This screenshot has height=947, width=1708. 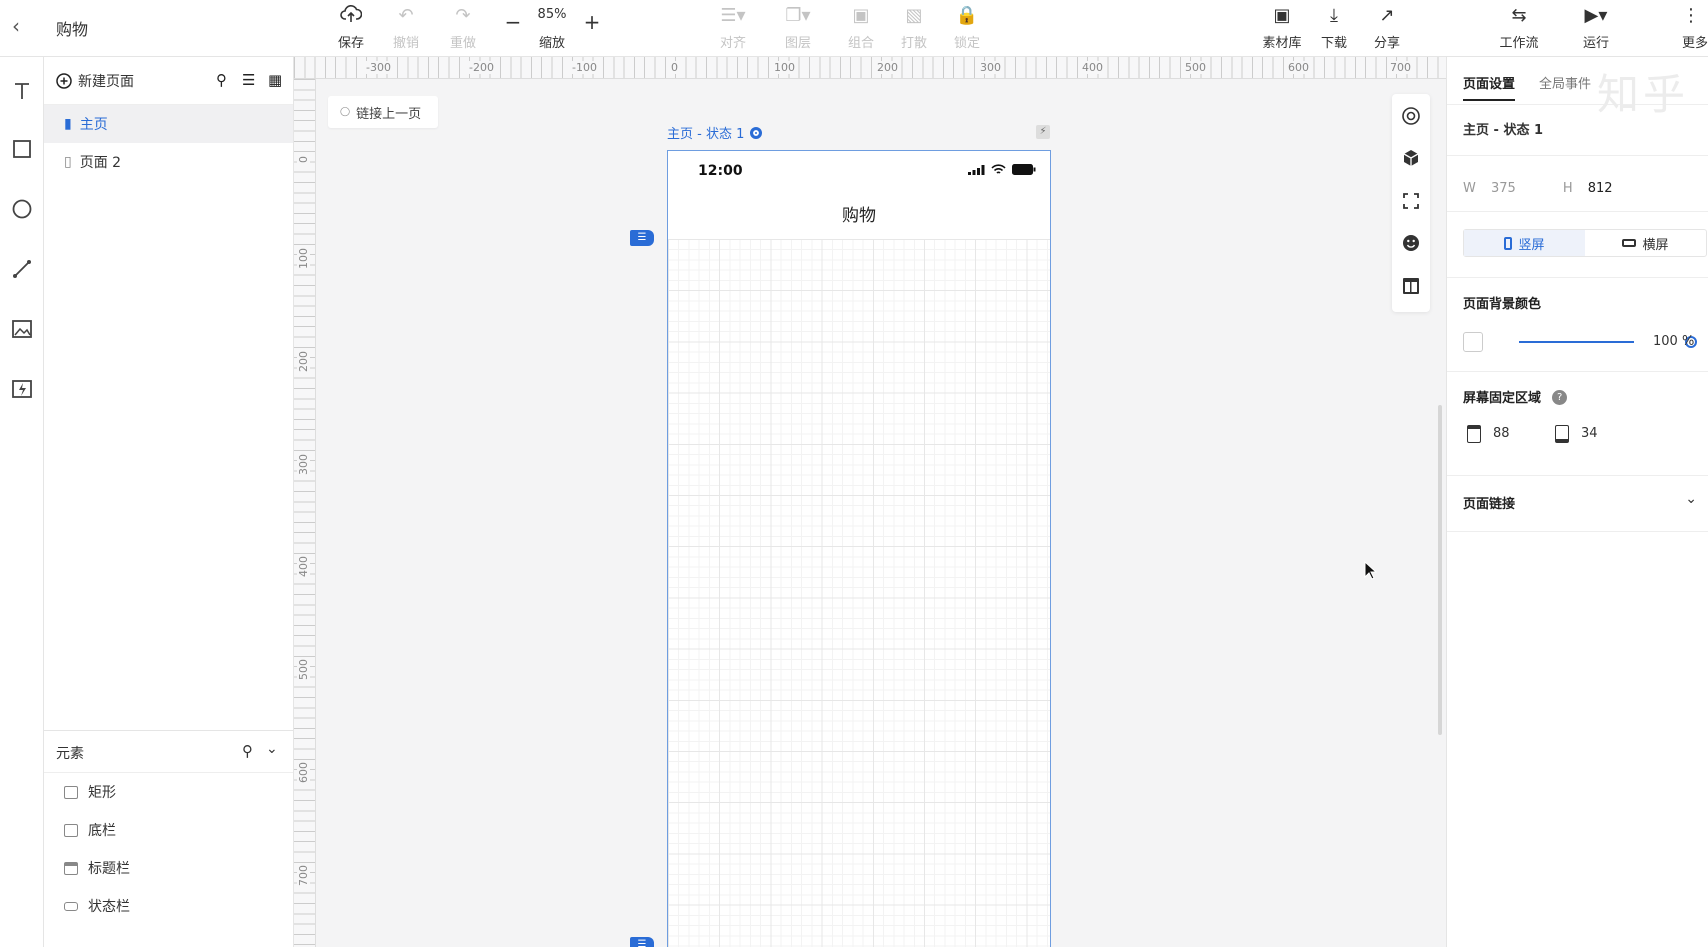 I want to click on nav-title: 购物, so click(x=859, y=216).